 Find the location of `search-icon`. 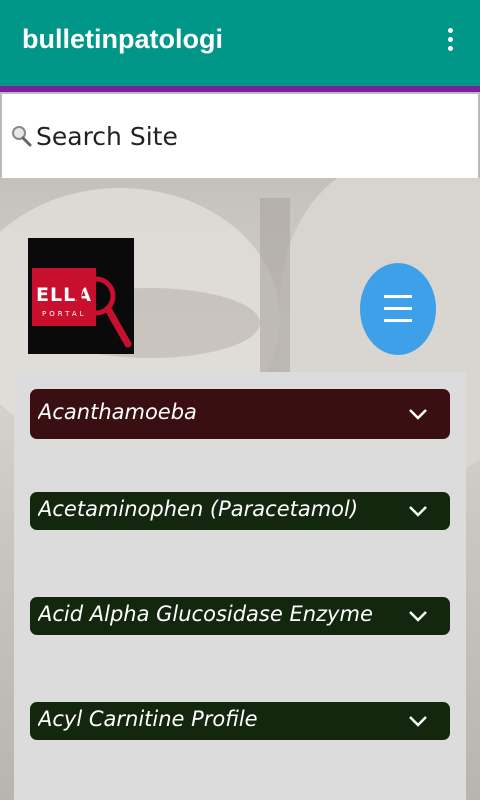

search-icon is located at coordinates (22, 136).